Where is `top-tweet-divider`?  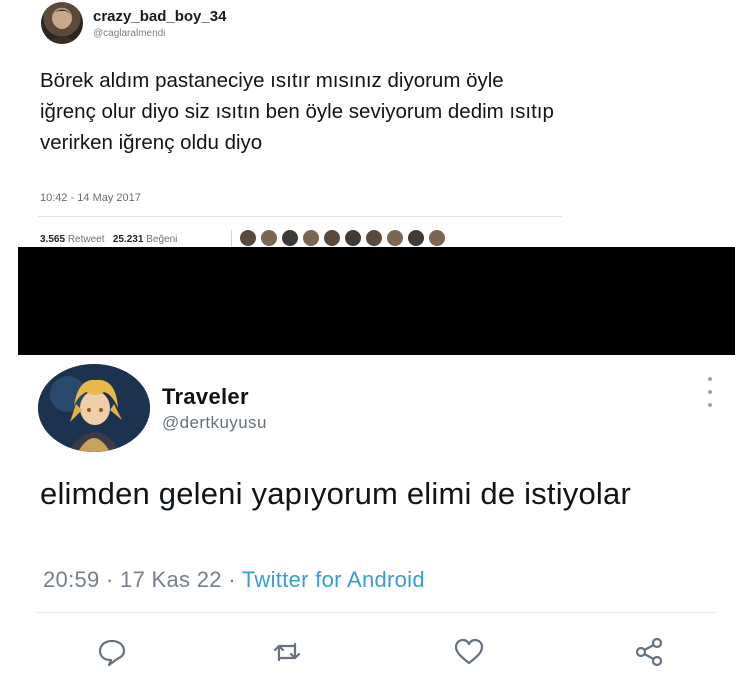 top-tweet-divider is located at coordinates (300, 216).